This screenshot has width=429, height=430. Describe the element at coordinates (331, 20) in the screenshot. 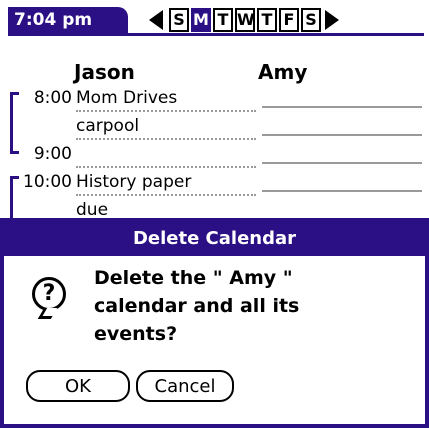

I see `next-week-icon` at that location.